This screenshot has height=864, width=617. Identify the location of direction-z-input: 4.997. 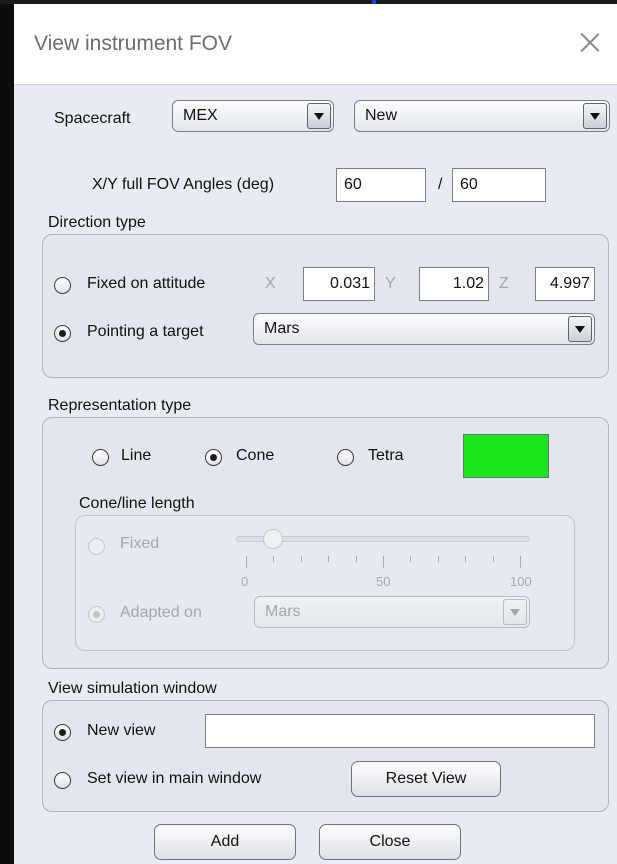
(565, 284).